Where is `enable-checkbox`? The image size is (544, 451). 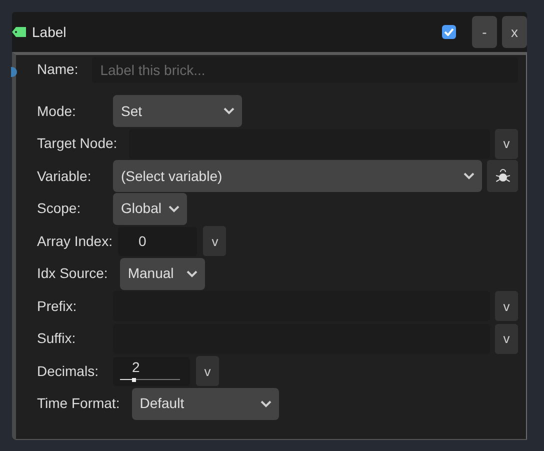
enable-checkbox is located at coordinates (449, 32).